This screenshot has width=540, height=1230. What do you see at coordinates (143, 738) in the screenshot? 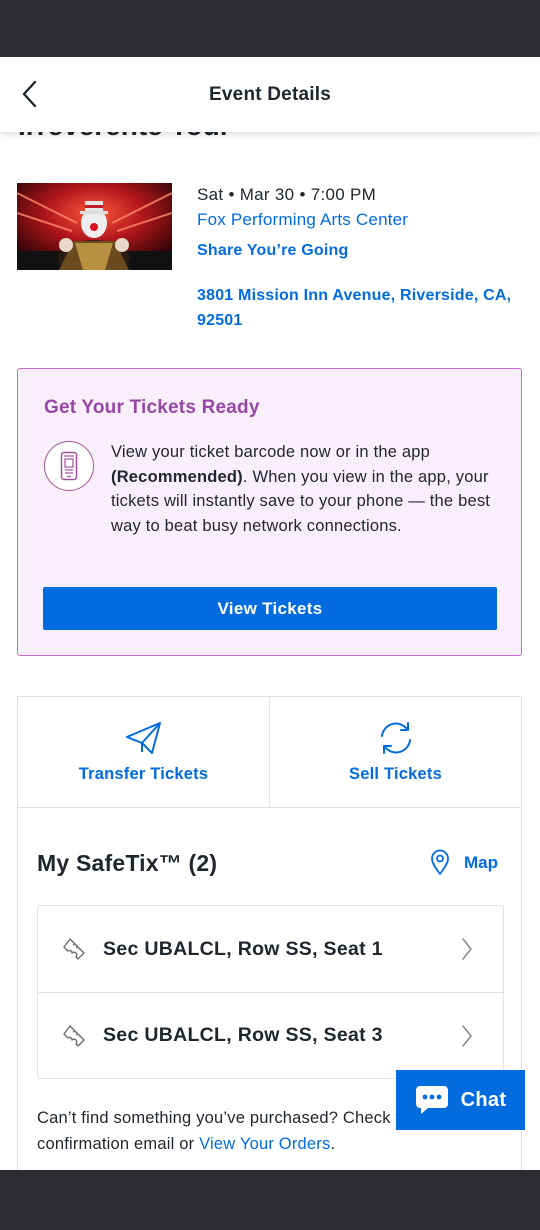
I see `paper-plane-icon` at bounding box center [143, 738].